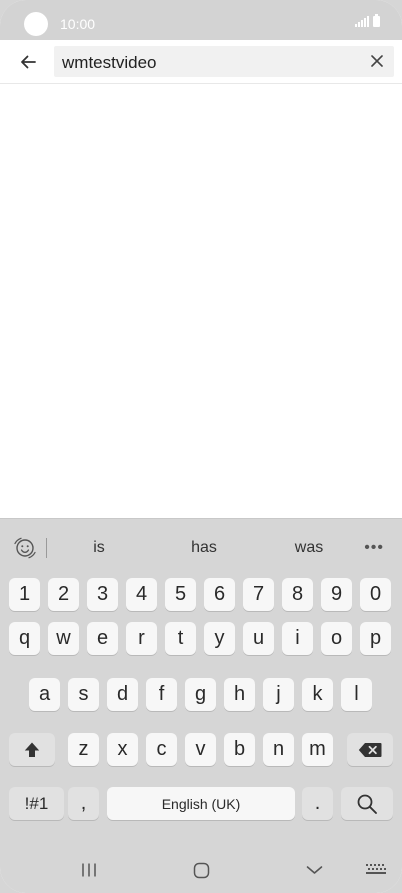  I want to click on search-toolbar: wmtestvideo, so click(201, 62).